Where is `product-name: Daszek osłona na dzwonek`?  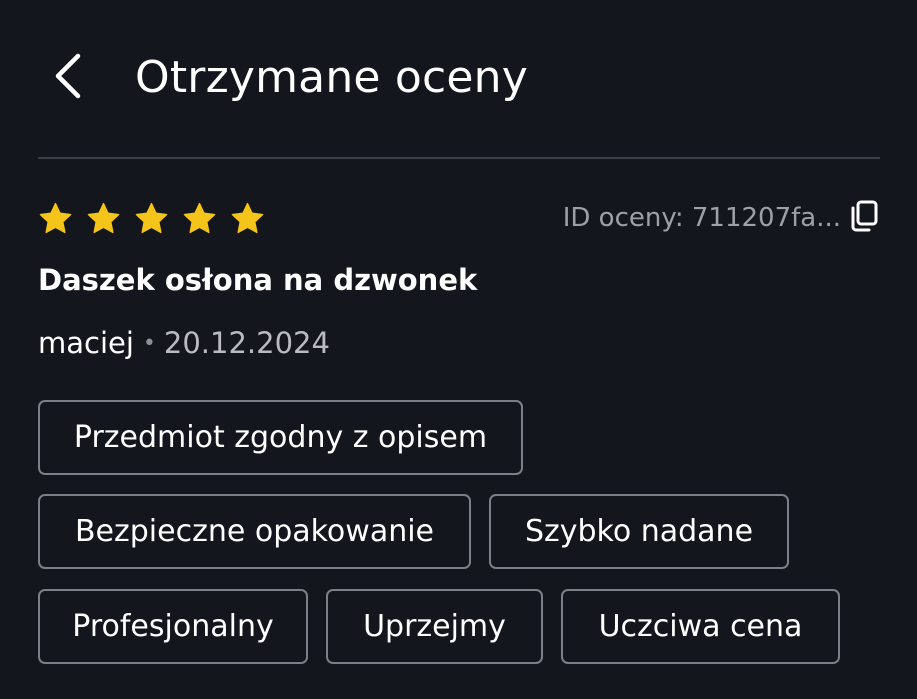 product-name: Daszek osłona na dzwonek is located at coordinates (258, 280).